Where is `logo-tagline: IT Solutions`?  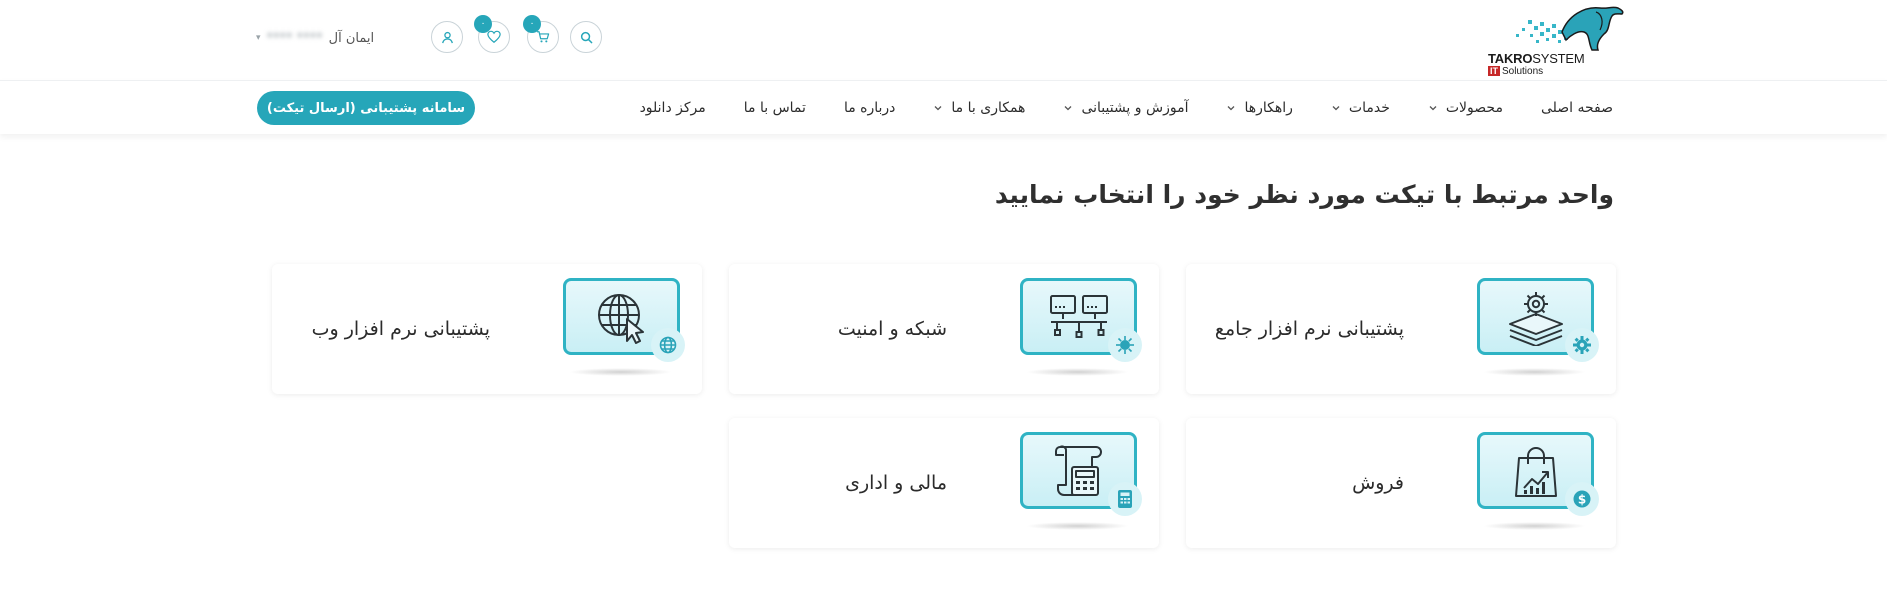 logo-tagline: IT Solutions is located at coordinates (1516, 71).